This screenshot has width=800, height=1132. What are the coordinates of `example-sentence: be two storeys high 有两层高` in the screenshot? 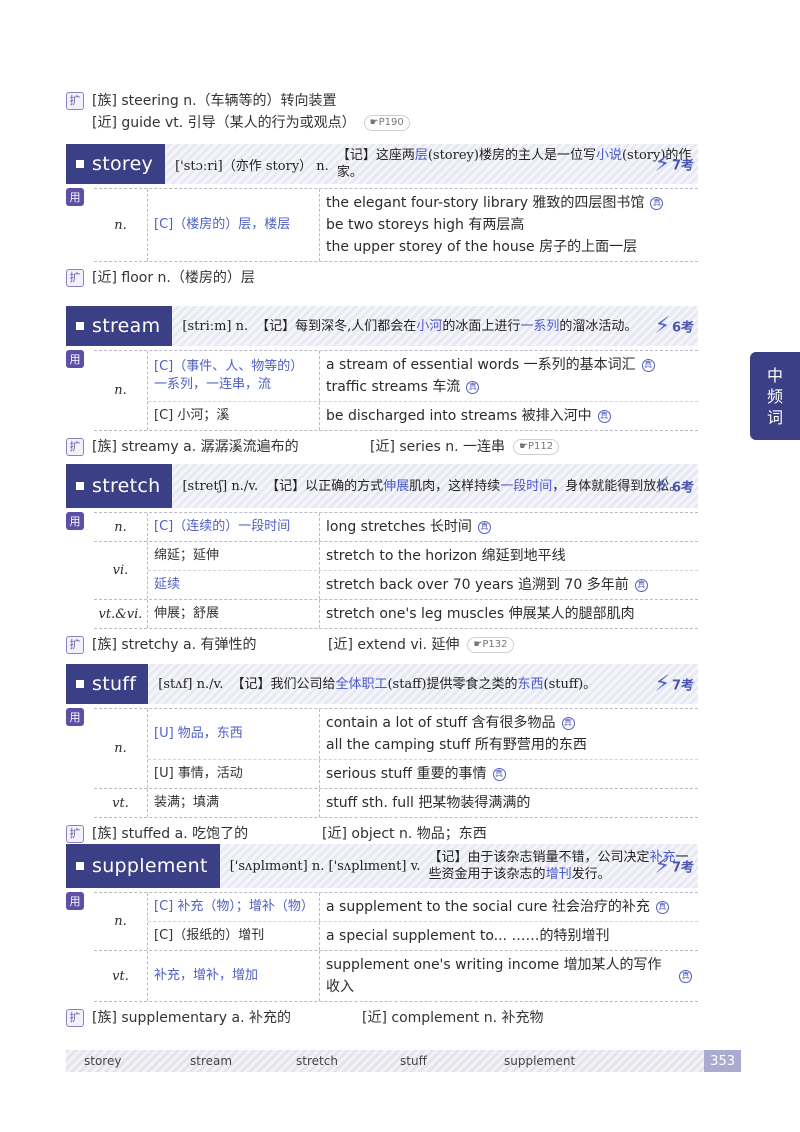 It's located at (509, 225).